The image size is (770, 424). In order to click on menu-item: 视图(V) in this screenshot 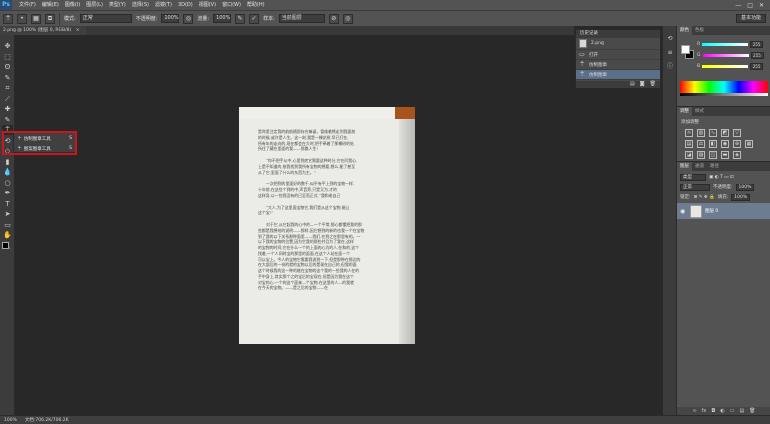, I will do `click(207, 5)`.